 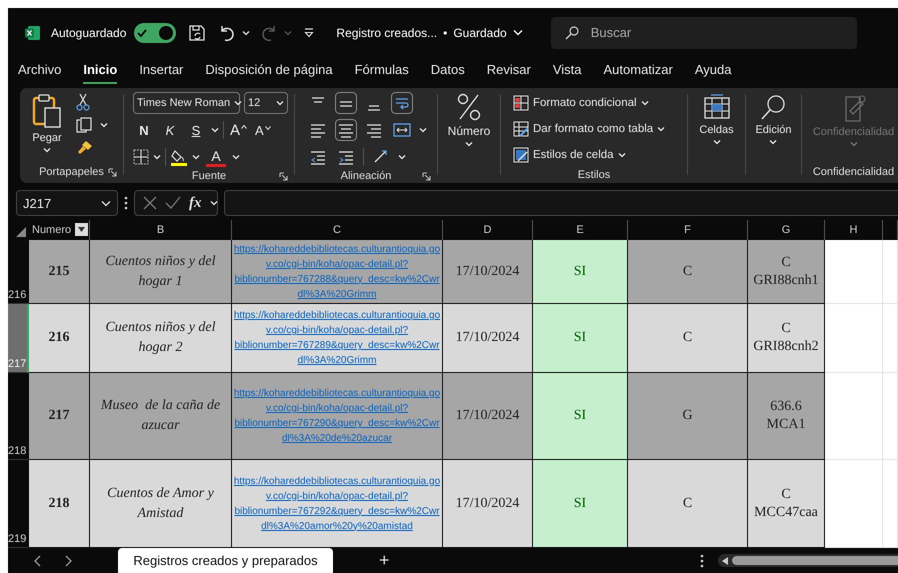 I want to click on table-cell: C, so click(x=688, y=338).